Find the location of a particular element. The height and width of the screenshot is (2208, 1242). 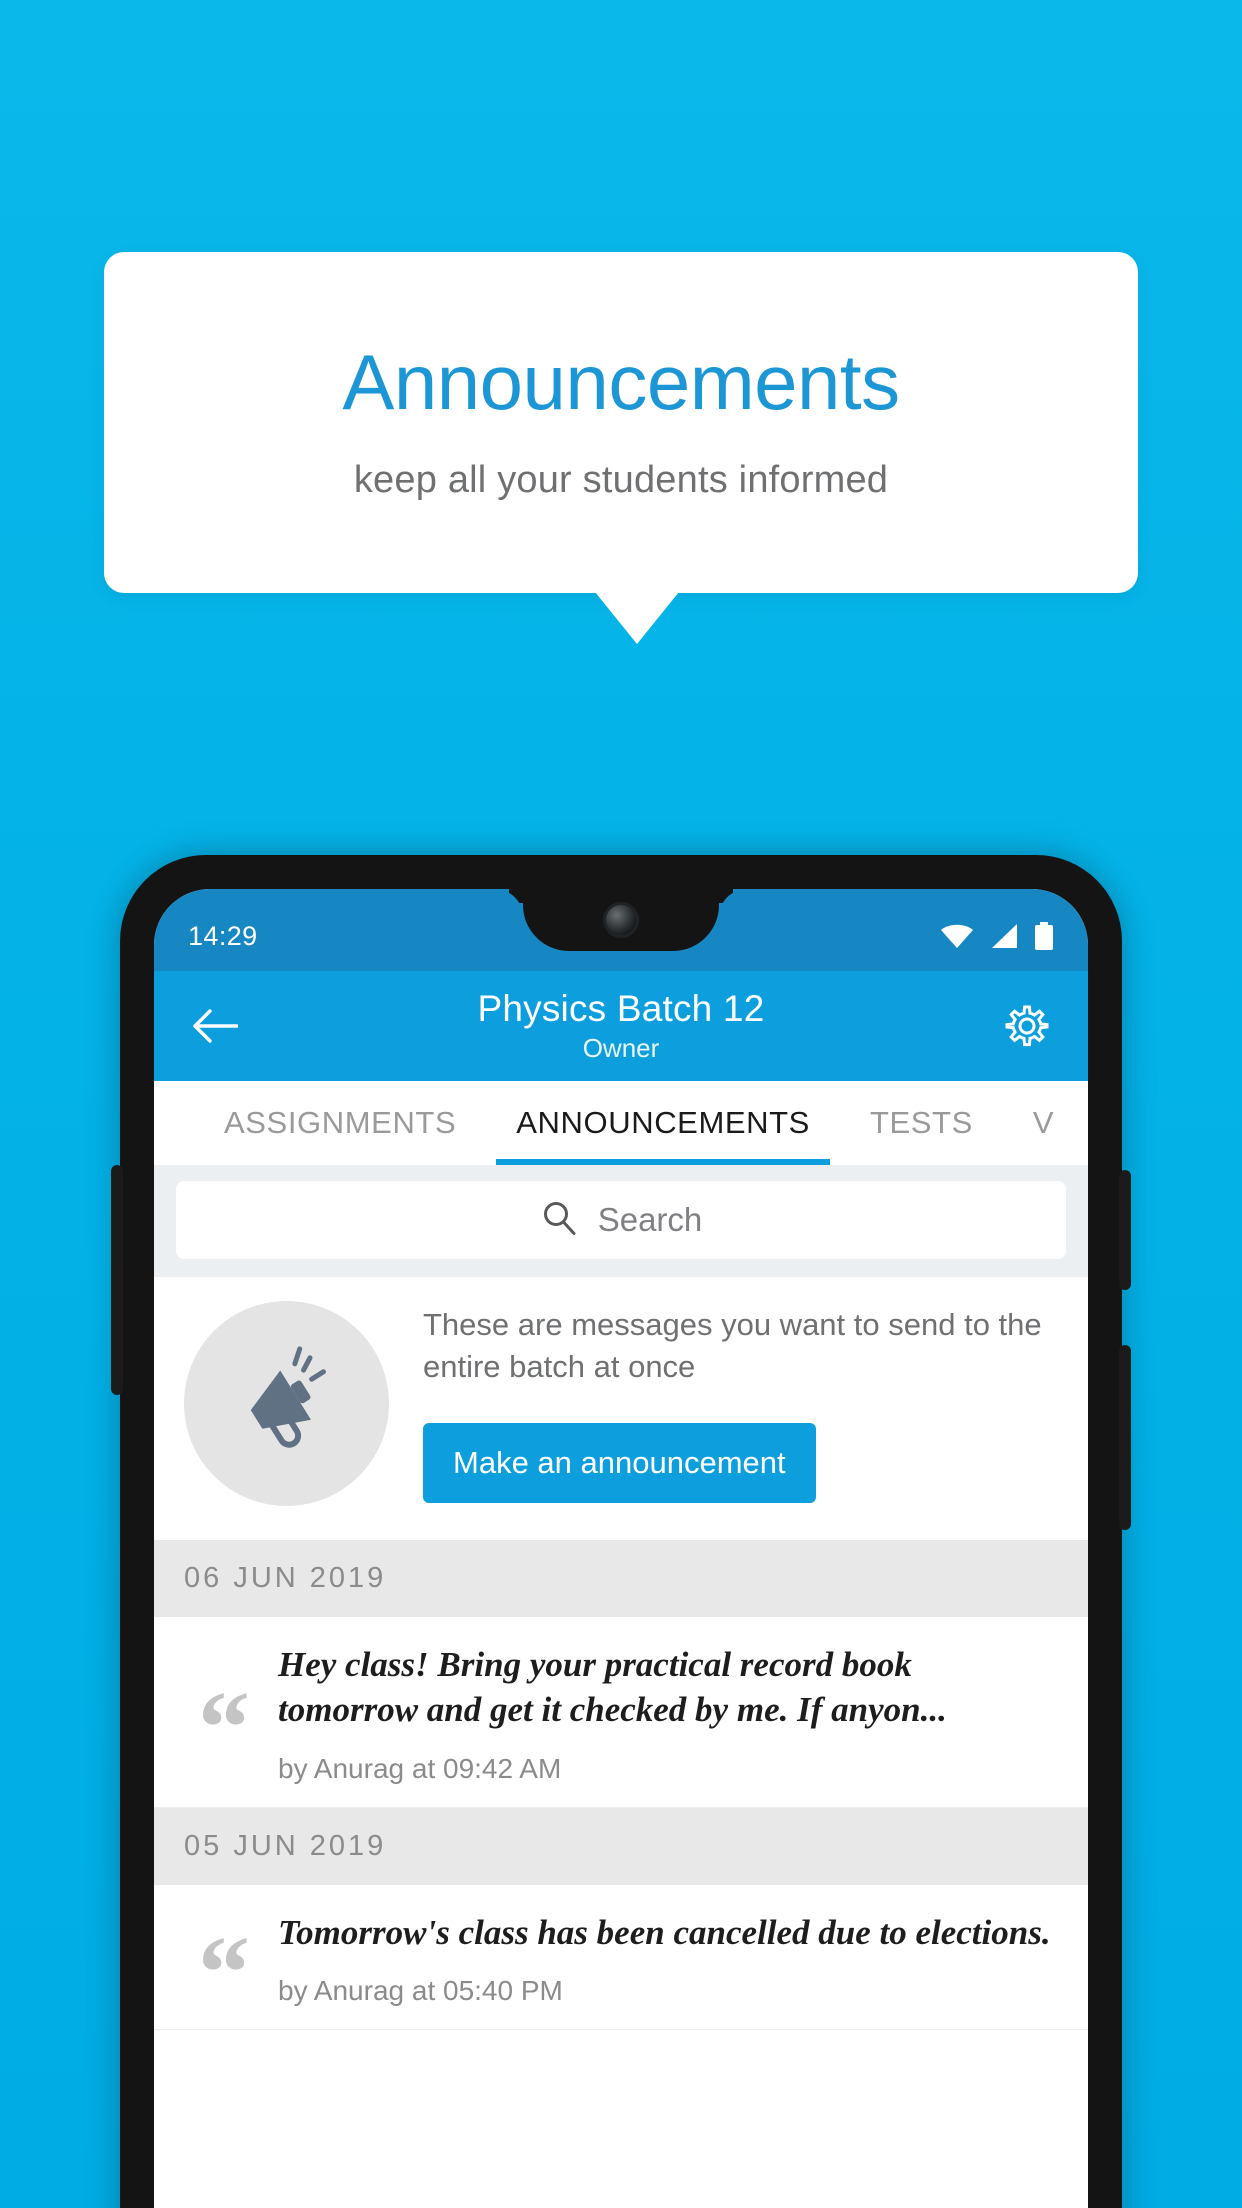

assistant-button is located at coordinates (117, 1280).